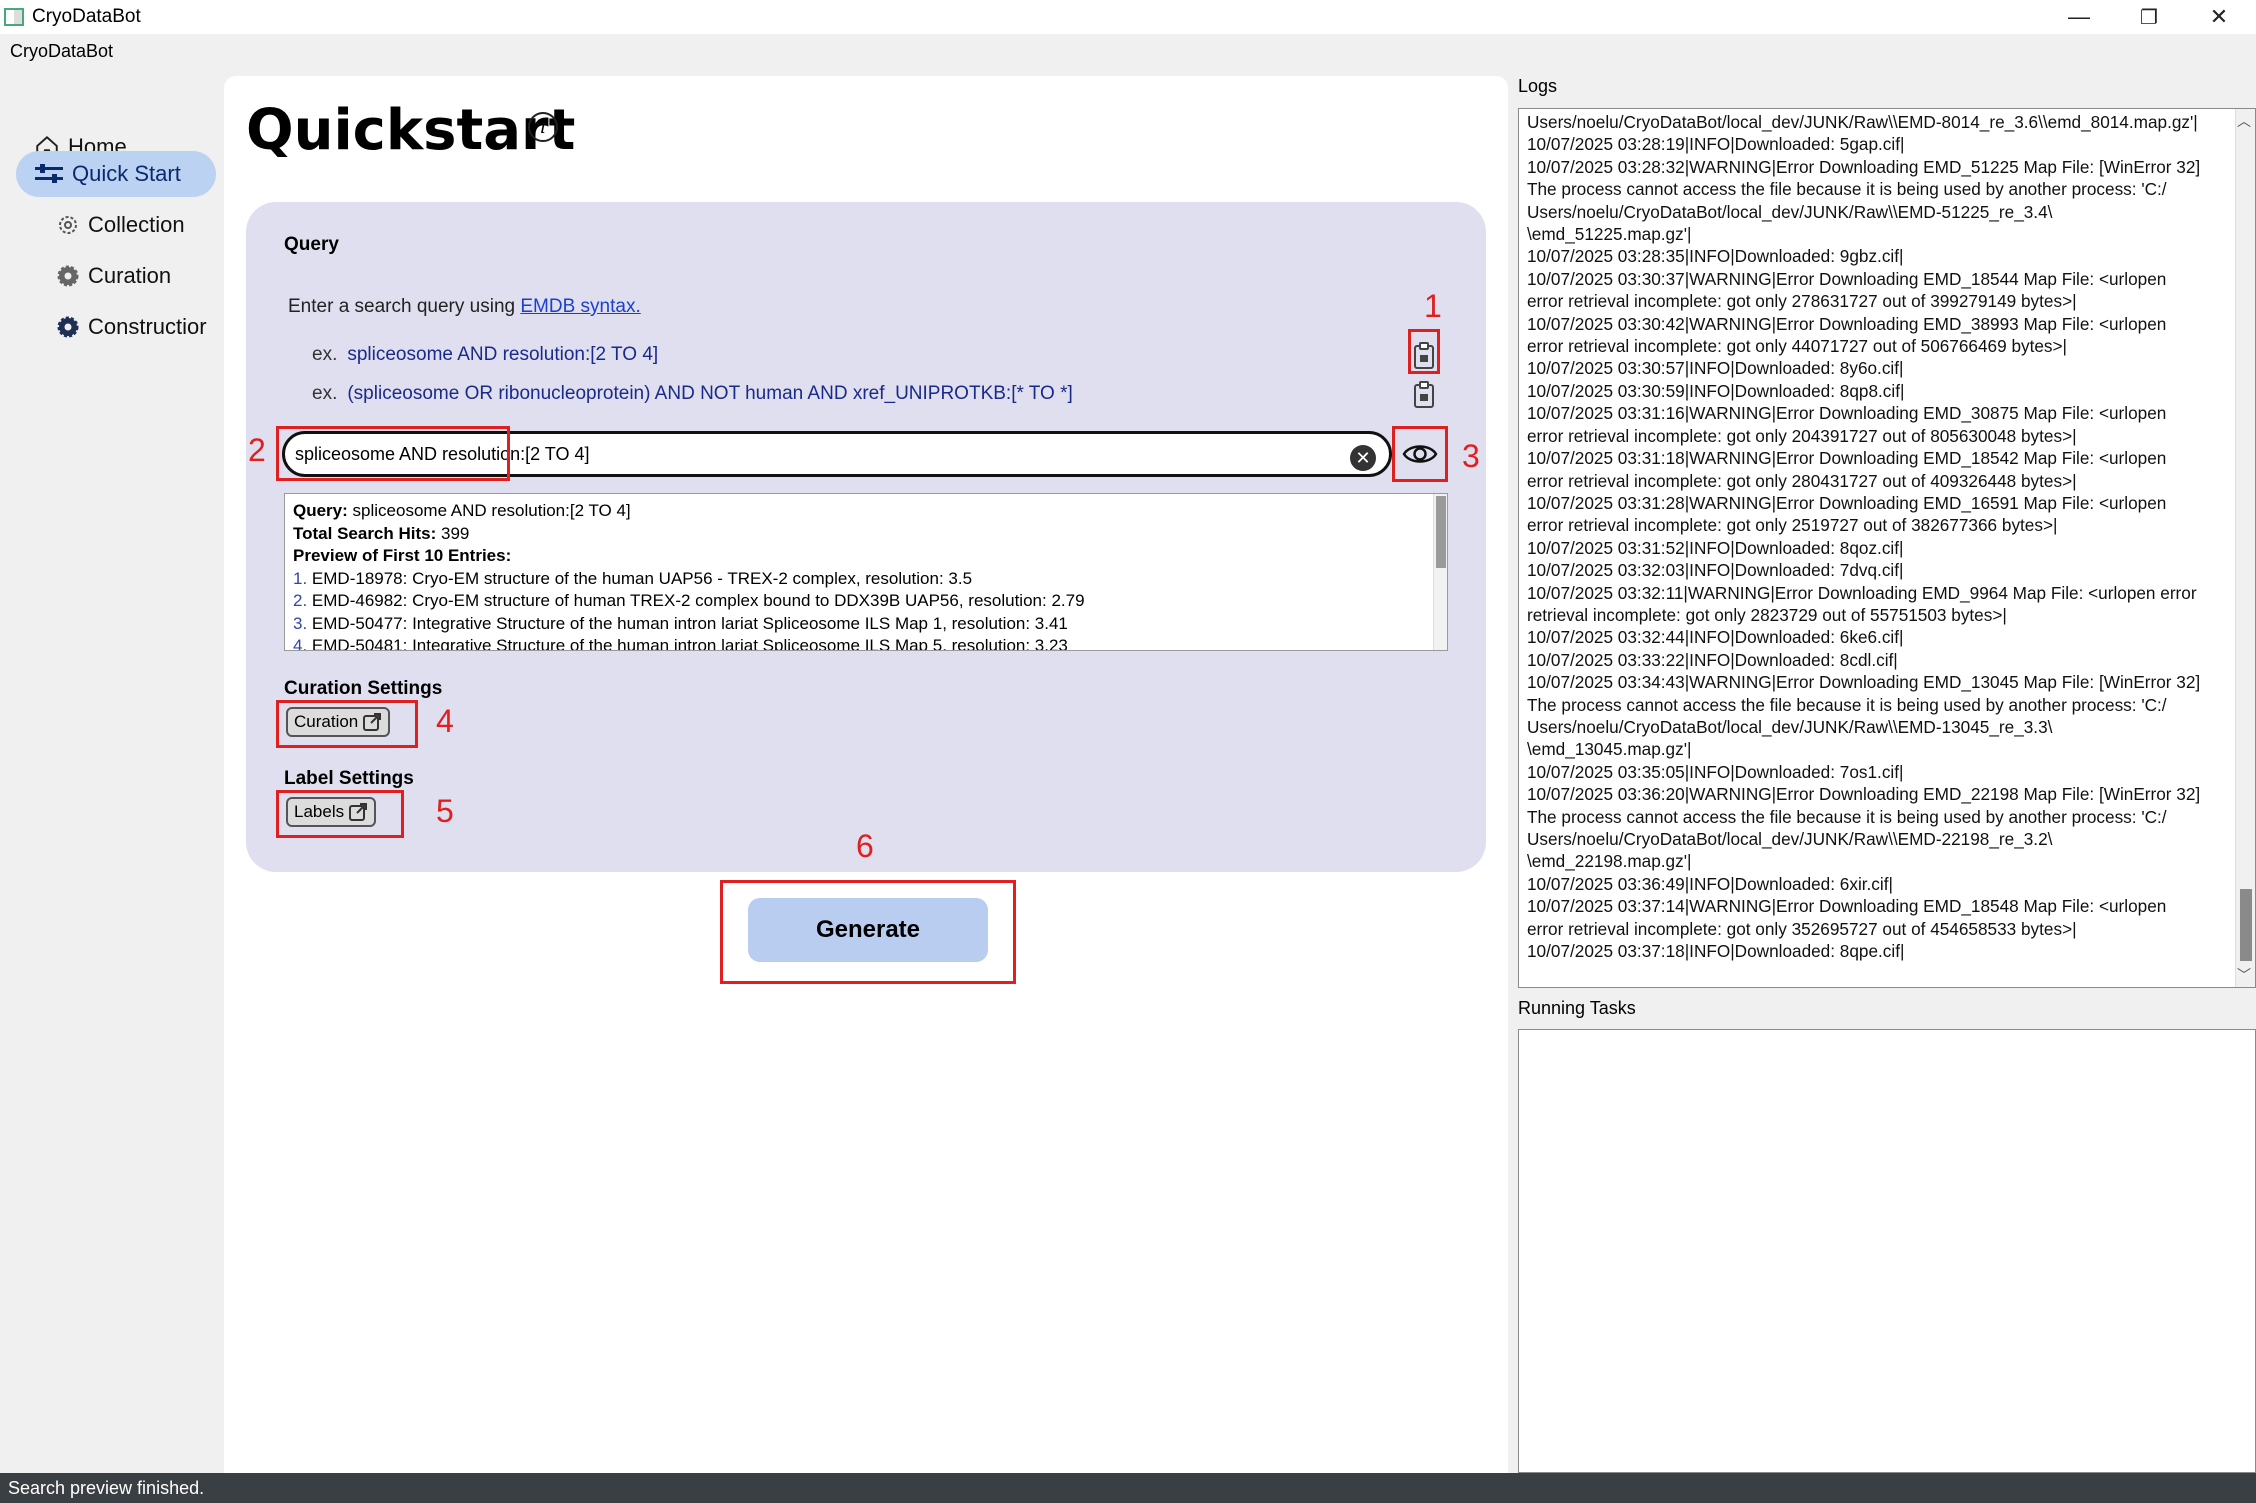 The width and height of the screenshot is (2256, 1503). I want to click on query-hint: Enter a search query using EMDB syntax., so click(464, 307).